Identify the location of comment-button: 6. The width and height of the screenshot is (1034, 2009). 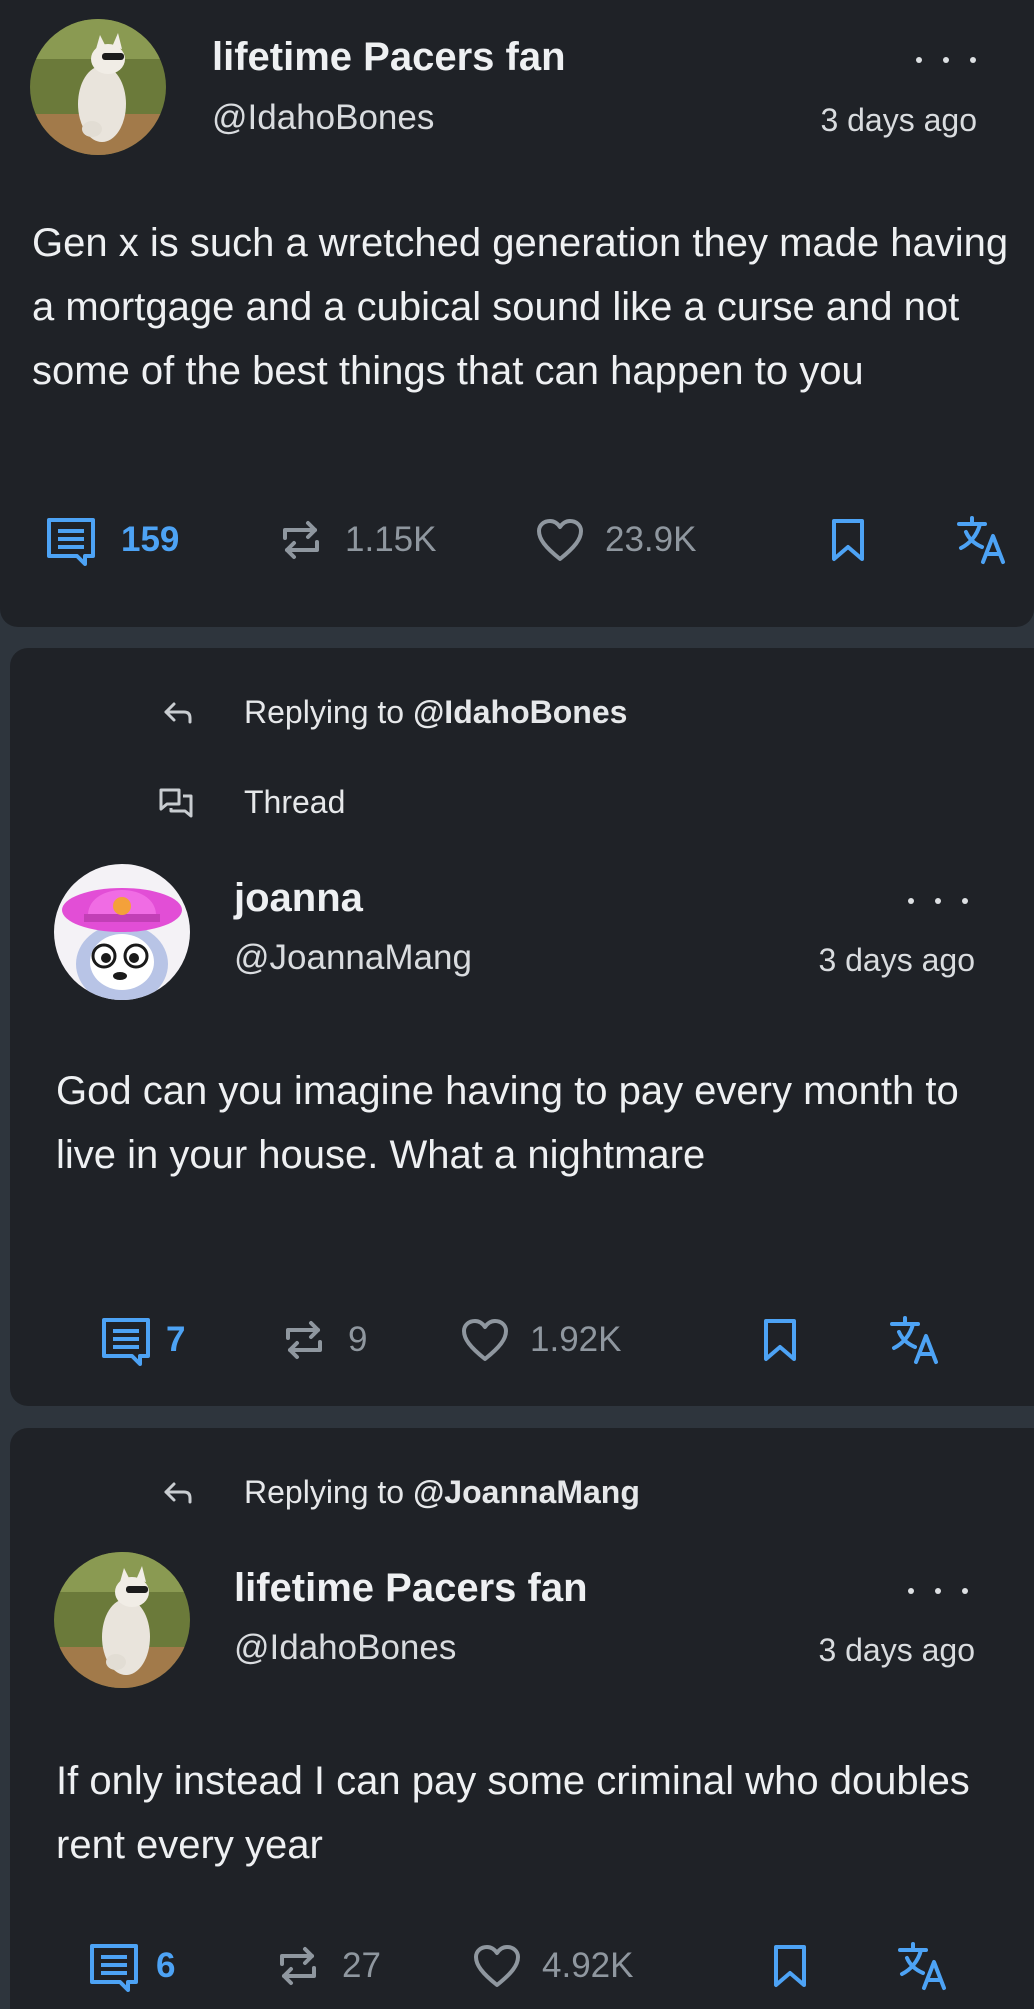
(131, 1966).